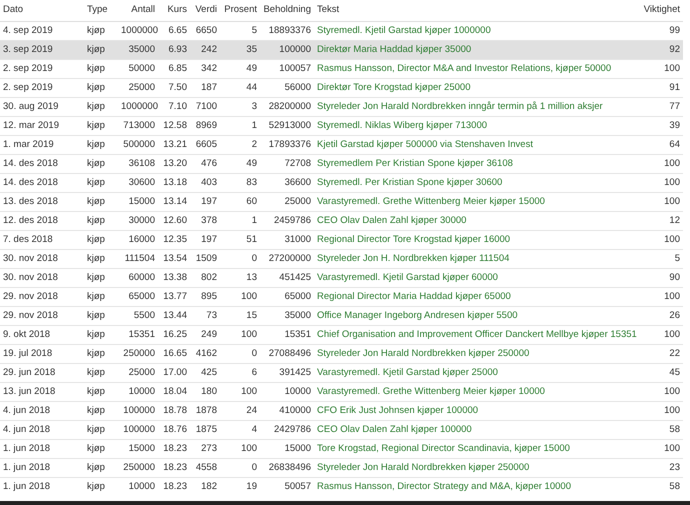  Describe the element at coordinates (475, 10) in the screenshot. I see `column-header: Tekst` at that location.